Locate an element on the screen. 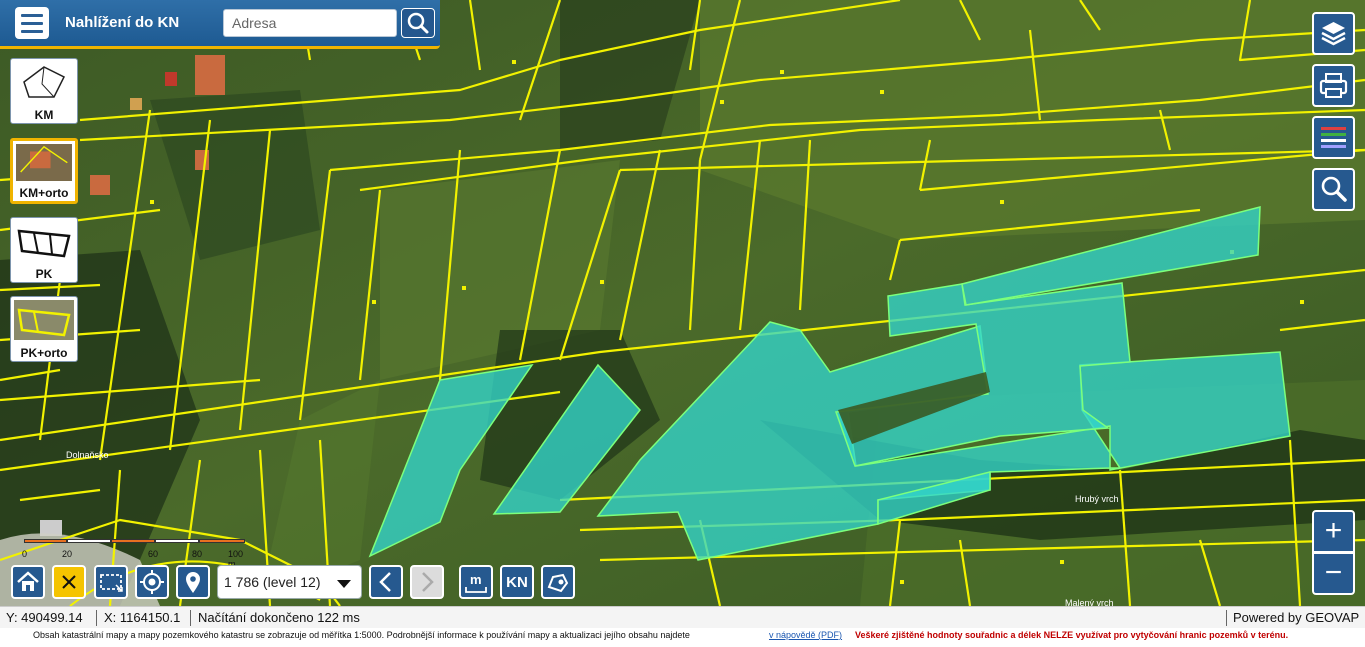  scale-select-value: 1 786 (level 12) is located at coordinates (272, 582).